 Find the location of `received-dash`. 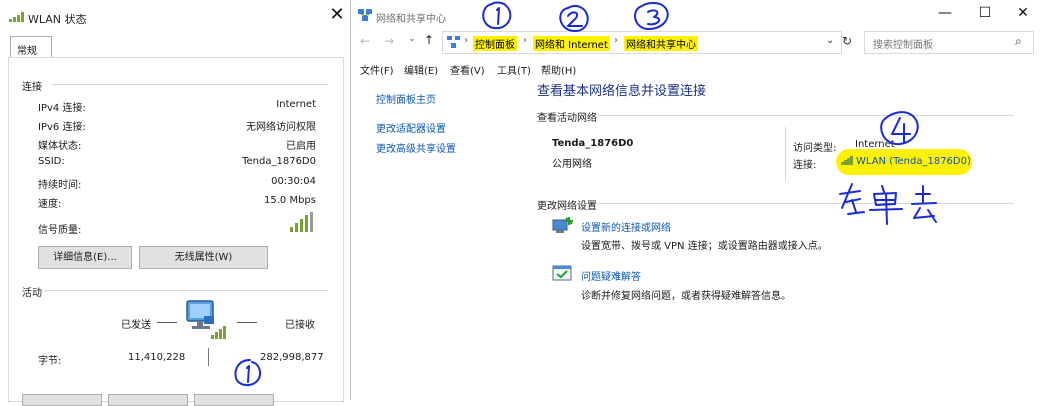

received-dash is located at coordinates (247, 322).